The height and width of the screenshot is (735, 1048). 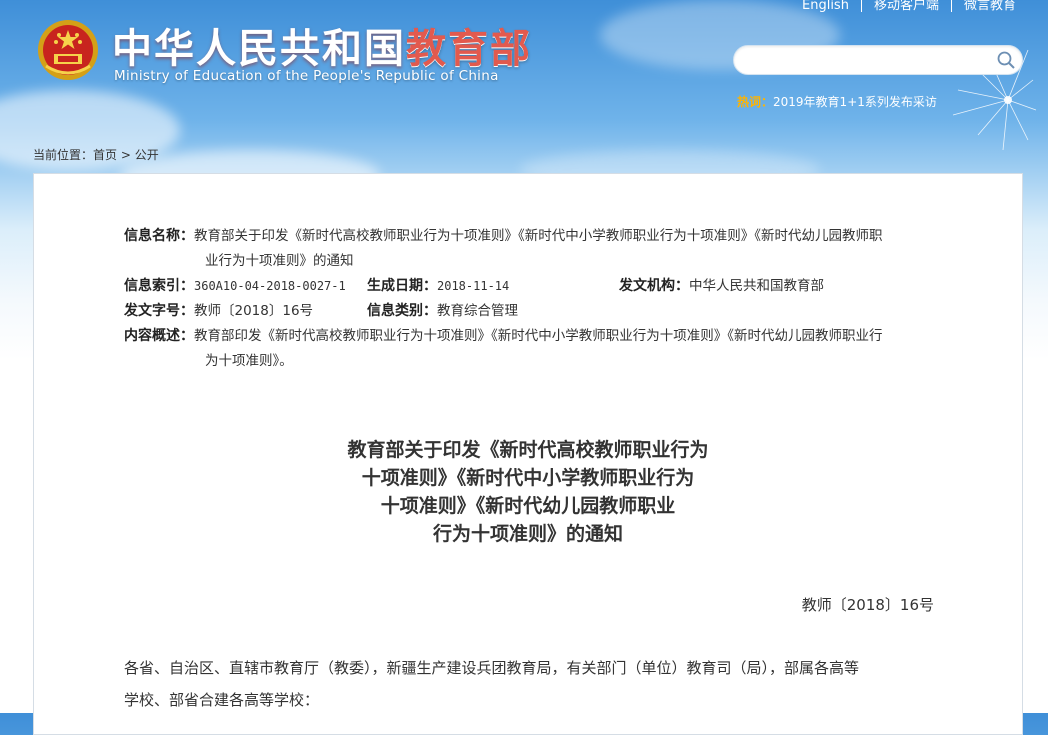 I want to click on breadcrumb: 当前位置：首页 > 公开, so click(x=96, y=154).